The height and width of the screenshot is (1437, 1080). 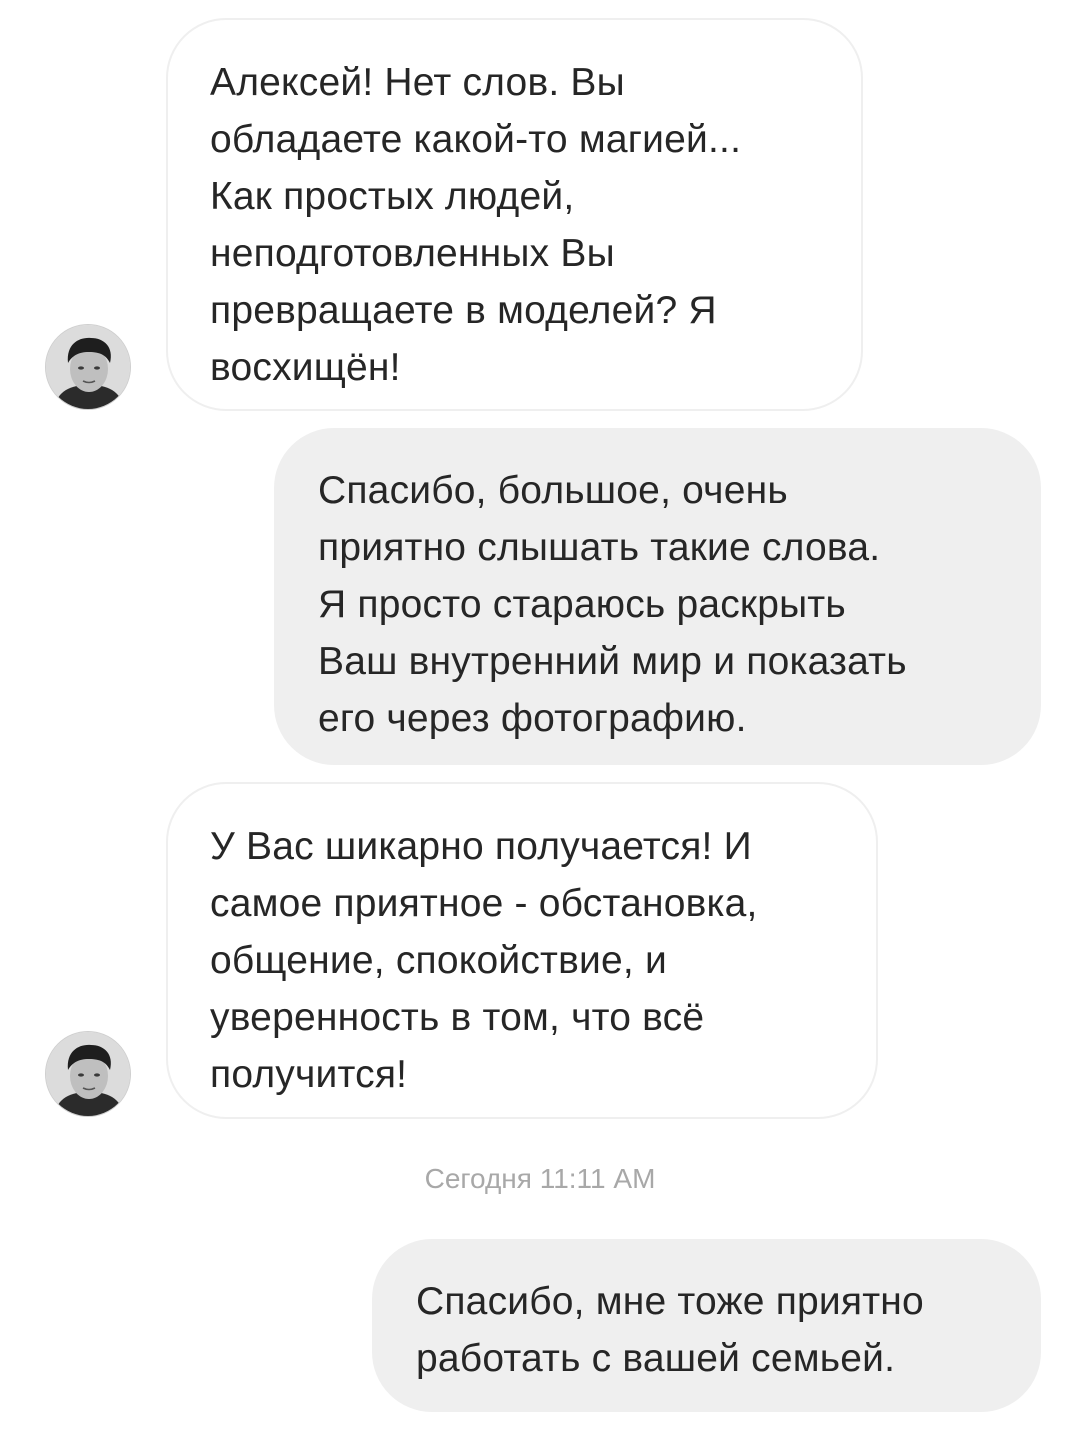 I want to click on message-text-line: работать с вашей семьей., so click(x=656, y=1358).